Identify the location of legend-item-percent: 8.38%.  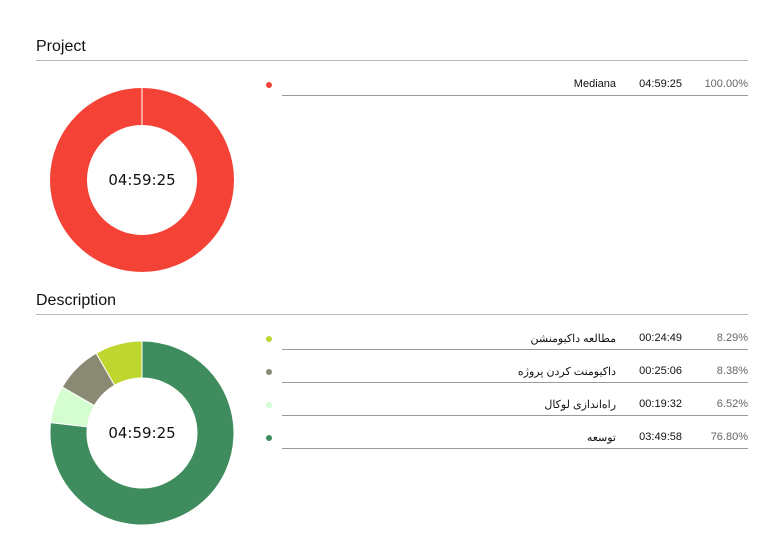
(732, 371).